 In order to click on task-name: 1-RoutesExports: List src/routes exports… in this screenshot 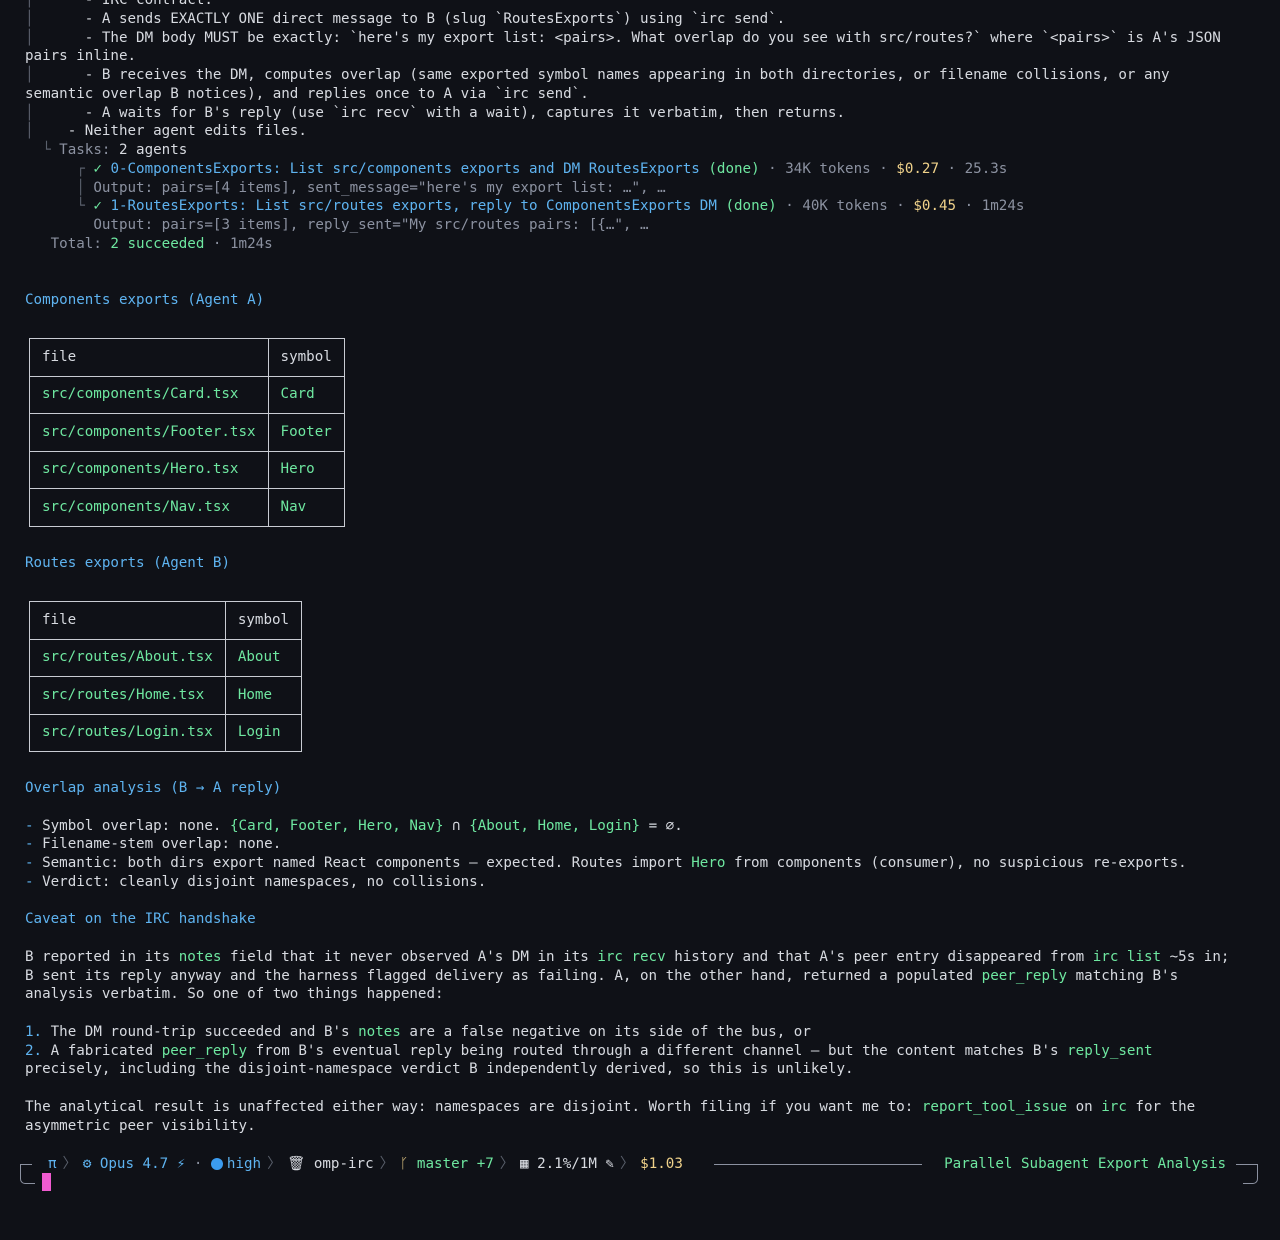, I will do `click(413, 206)`.